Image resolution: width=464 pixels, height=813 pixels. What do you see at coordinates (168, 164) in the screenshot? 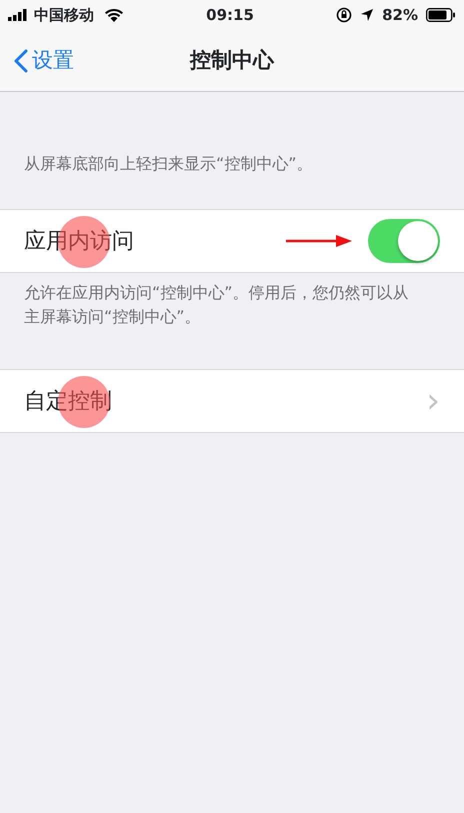
I see `description-text: 从屏幕底部向上轻扫来显示“控制中心”。` at bounding box center [168, 164].